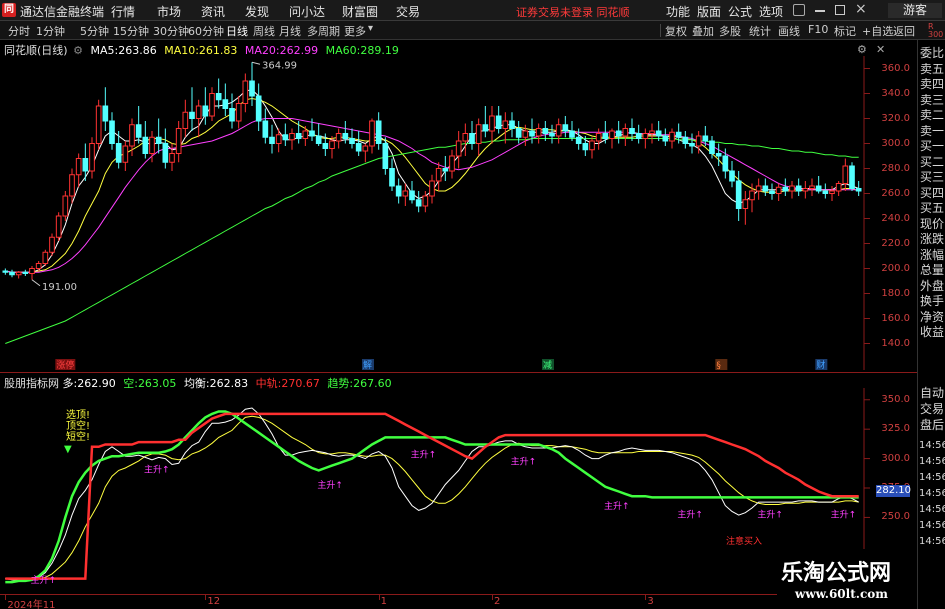  What do you see at coordinates (718, 365) in the screenshot?
I see `event-marker: §` at bounding box center [718, 365].